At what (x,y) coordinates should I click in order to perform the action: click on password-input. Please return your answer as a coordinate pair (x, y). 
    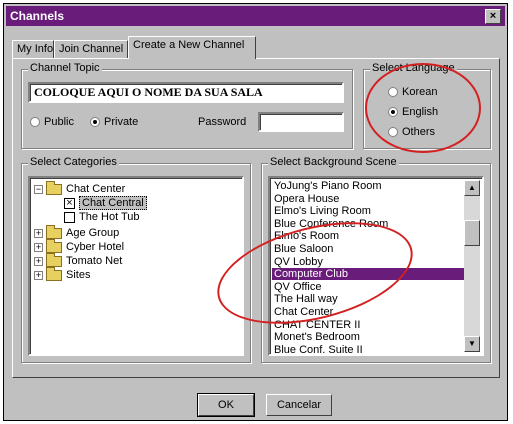
    Looking at the image, I should click on (301, 122).